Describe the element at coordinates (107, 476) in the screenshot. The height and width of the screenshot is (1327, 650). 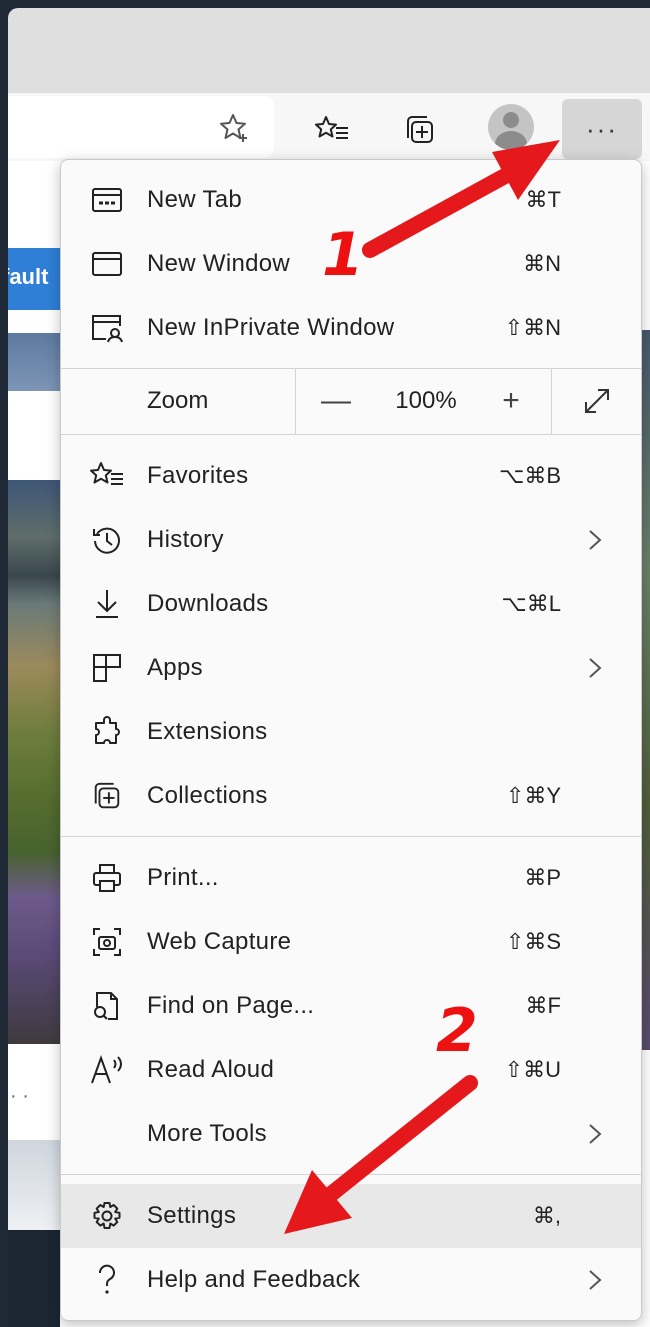
I see `favorites-icon` at that location.